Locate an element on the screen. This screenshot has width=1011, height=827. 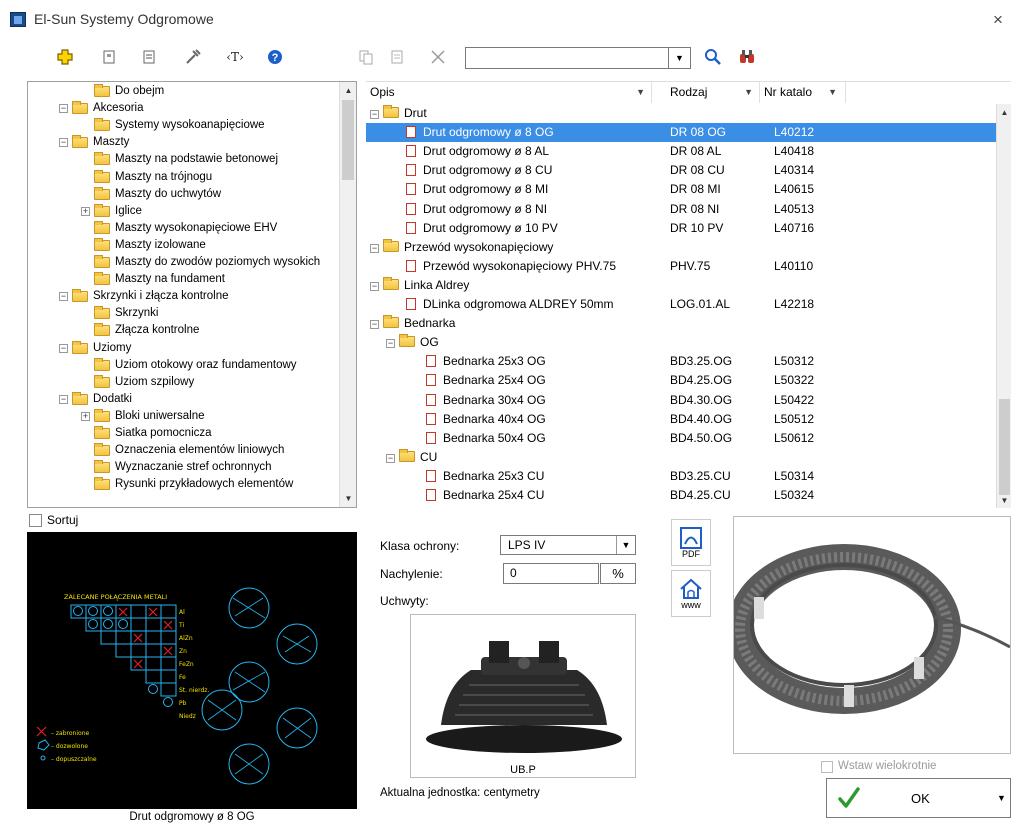
search-dropdown-button: ▼ is located at coordinates (679, 58).